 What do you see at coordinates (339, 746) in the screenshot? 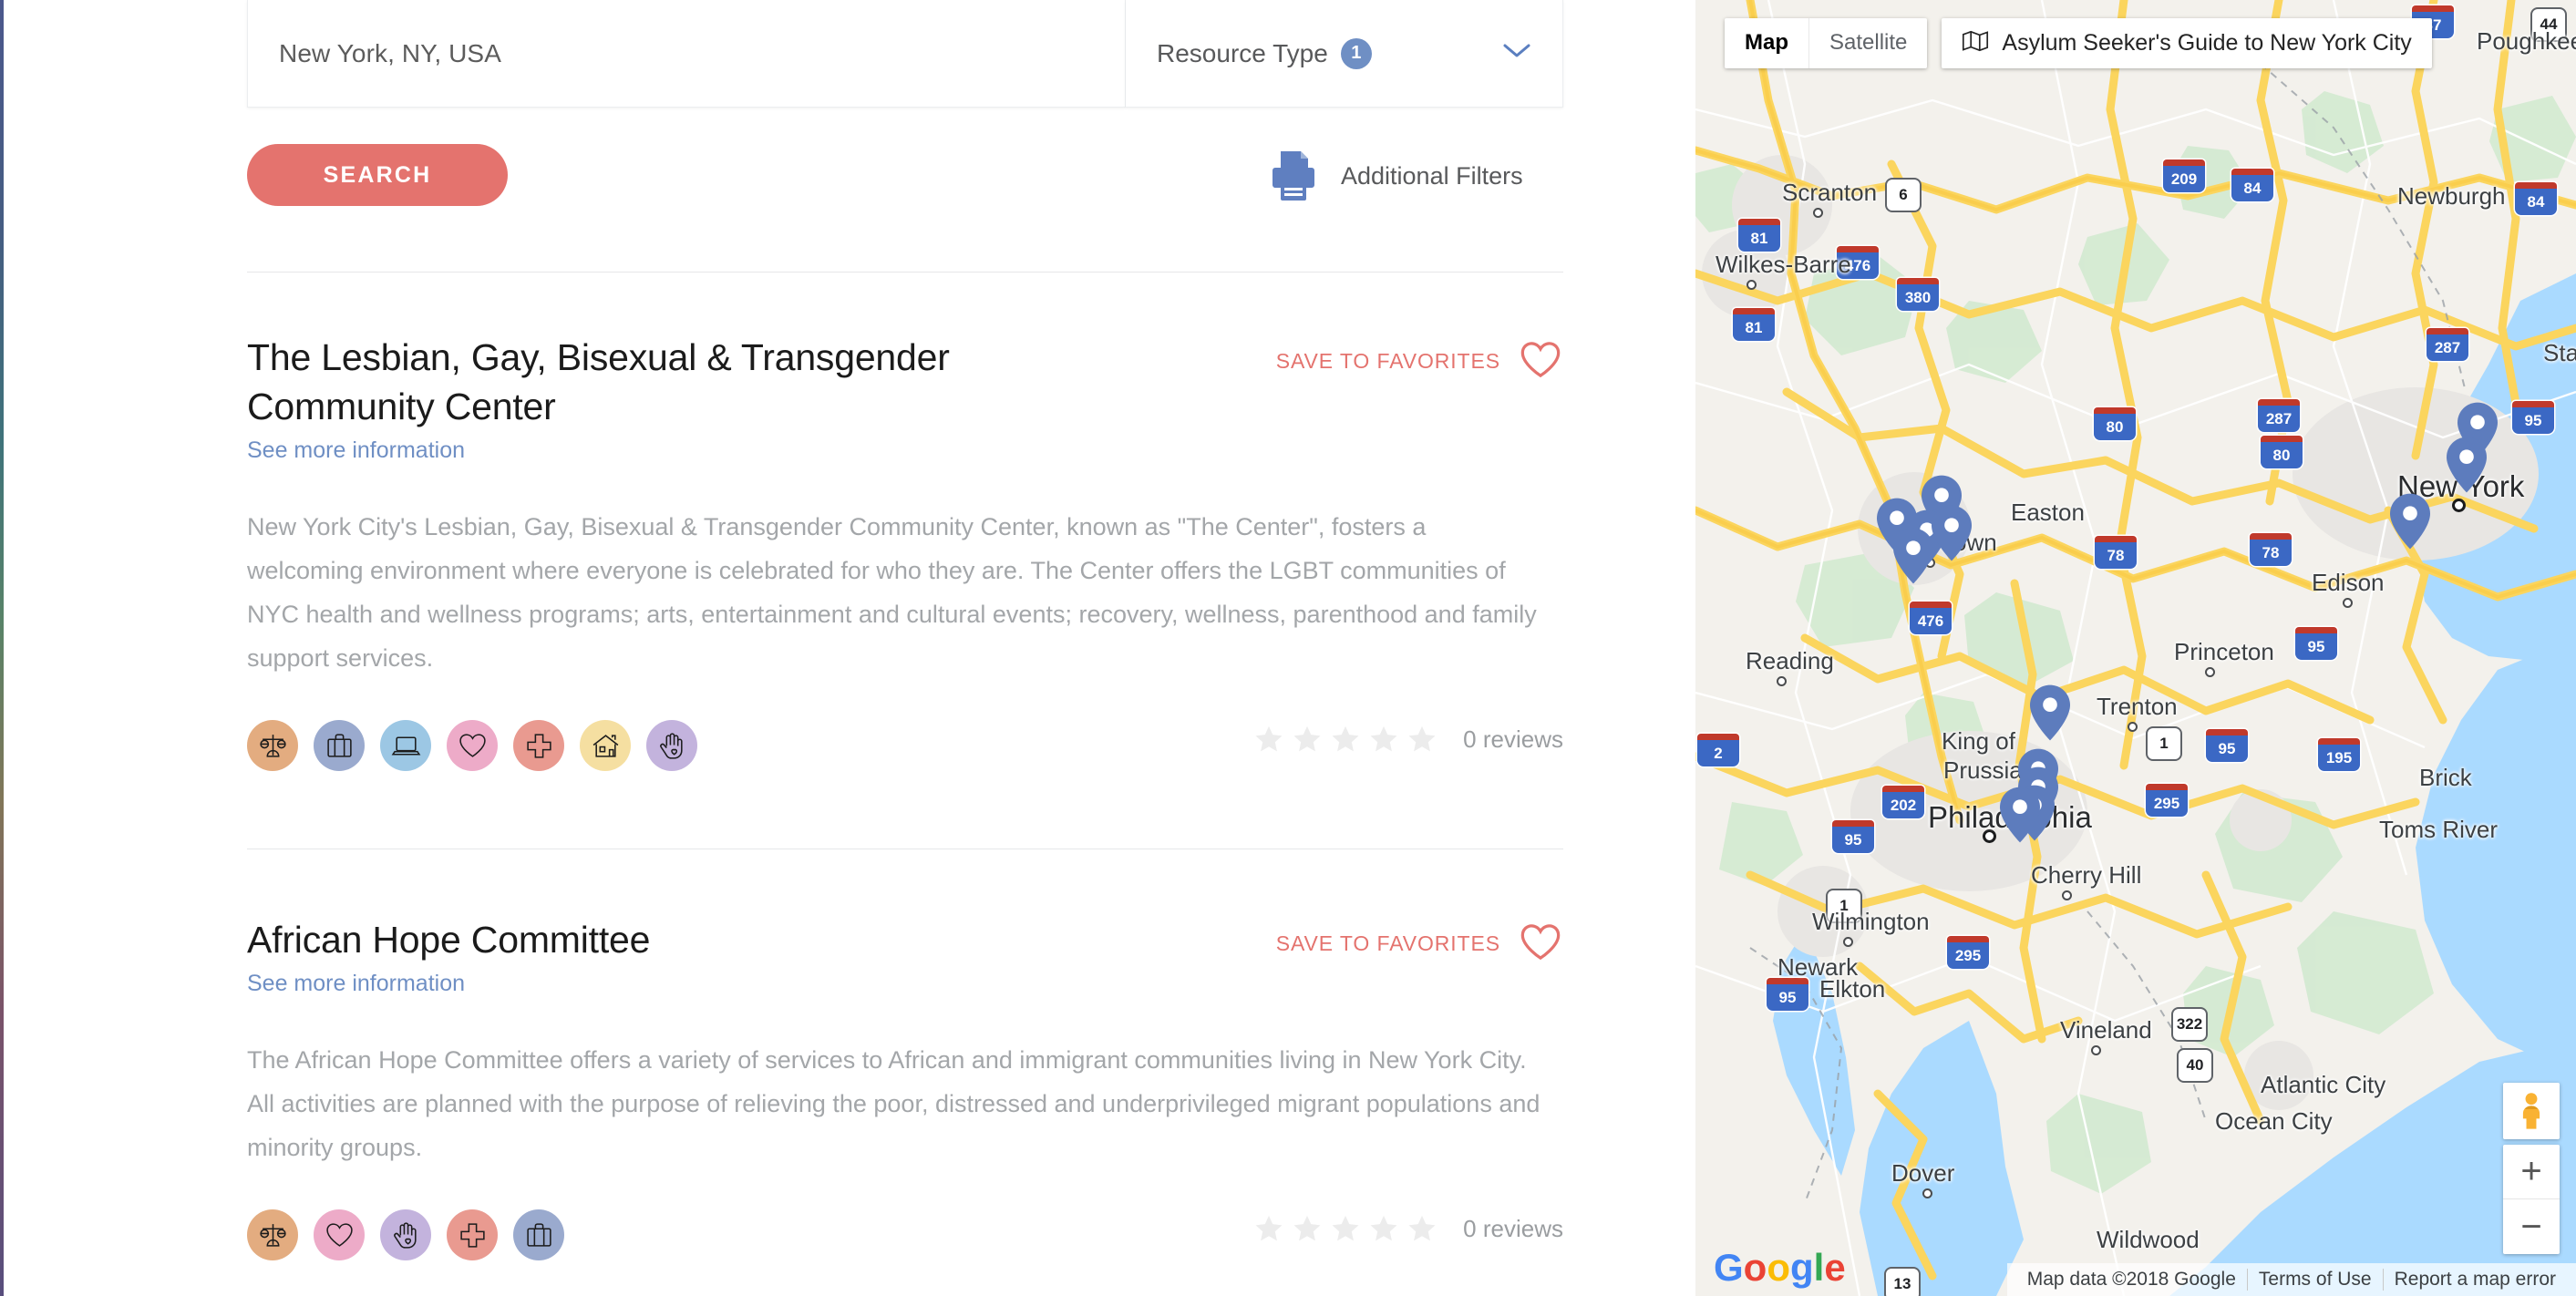
I see `briefcase-icon` at bounding box center [339, 746].